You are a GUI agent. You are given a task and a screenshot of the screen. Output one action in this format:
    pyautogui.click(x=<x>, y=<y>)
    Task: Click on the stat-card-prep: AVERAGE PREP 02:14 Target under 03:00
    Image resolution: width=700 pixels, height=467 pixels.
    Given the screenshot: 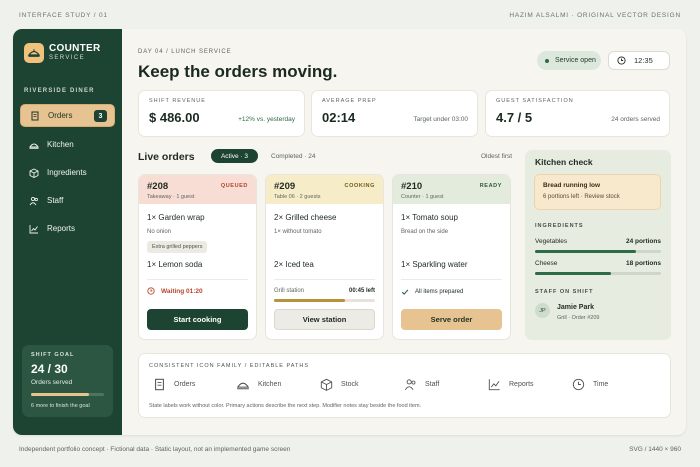 What is the action you would take?
    pyautogui.click(x=394, y=113)
    